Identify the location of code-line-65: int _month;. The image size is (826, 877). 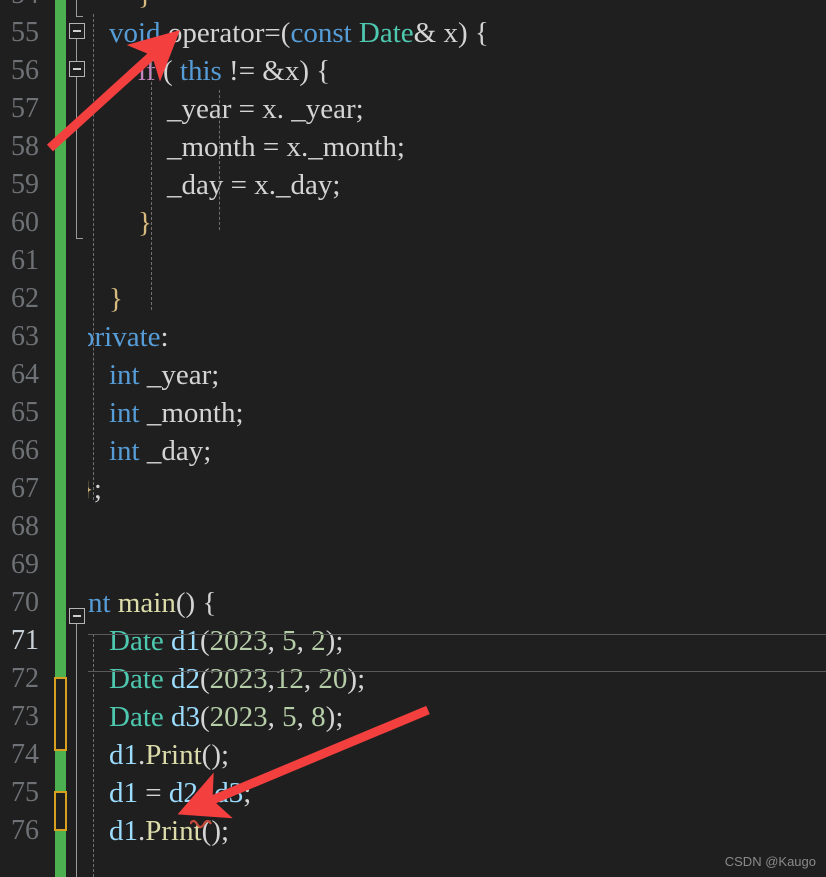
(413, 413).